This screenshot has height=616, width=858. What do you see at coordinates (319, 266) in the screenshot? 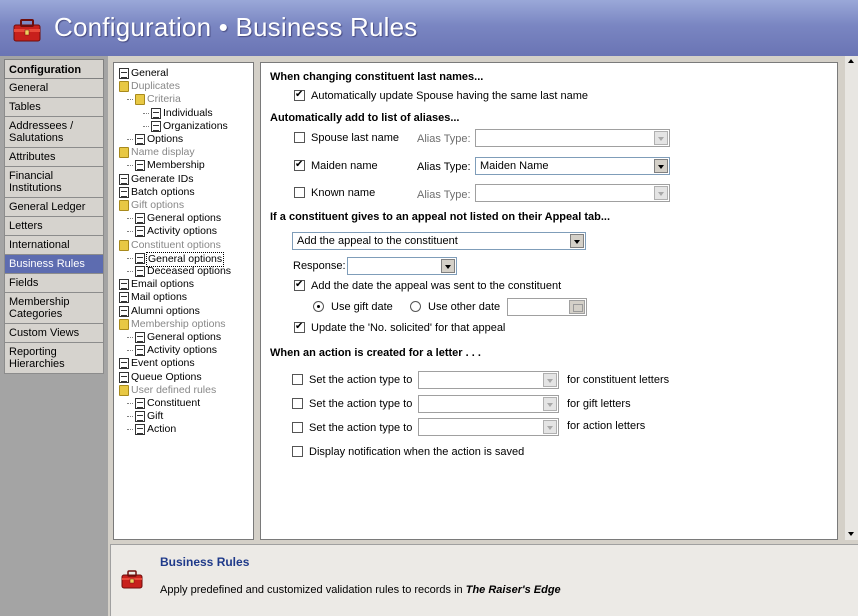
I see `response-label: Response:` at bounding box center [319, 266].